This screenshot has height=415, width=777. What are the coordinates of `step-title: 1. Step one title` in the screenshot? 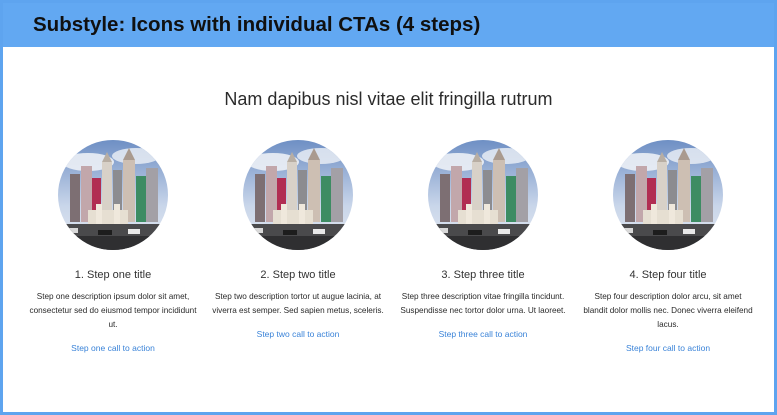 It's located at (113, 275).